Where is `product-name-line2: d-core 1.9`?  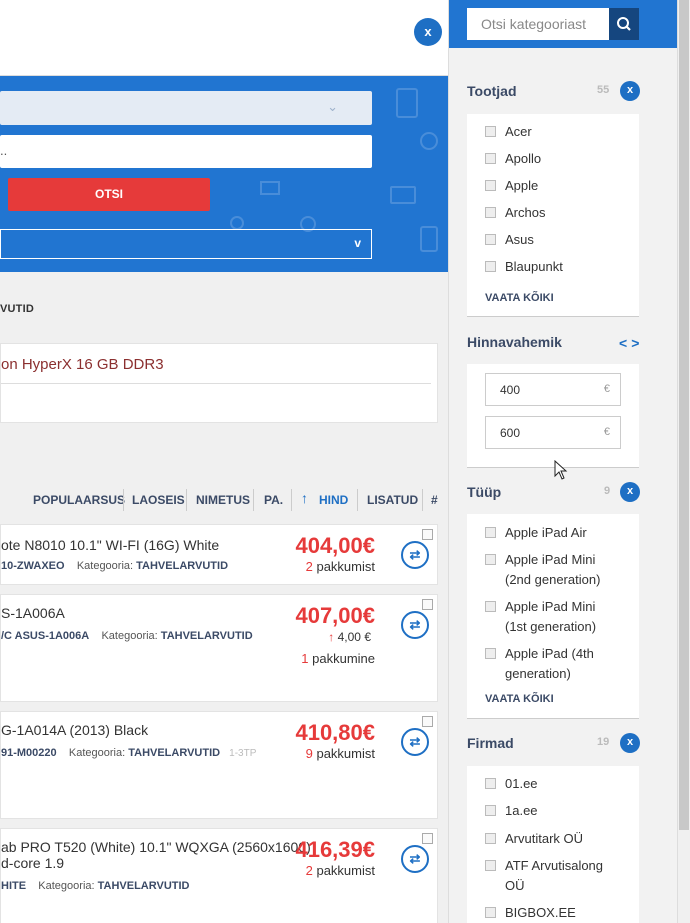
product-name-line2: d-core 1.9 is located at coordinates (32, 863).